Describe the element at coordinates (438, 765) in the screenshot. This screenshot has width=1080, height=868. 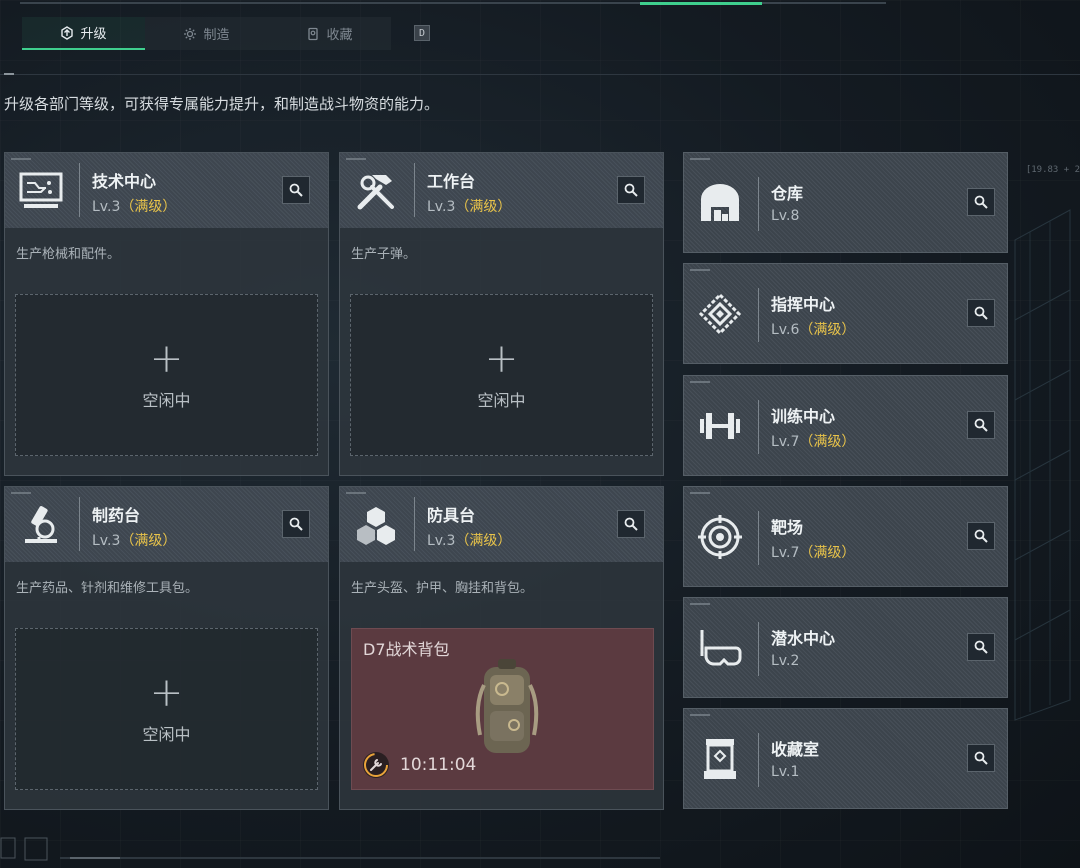
I see `crafting-time: 10:11:04` at that location.